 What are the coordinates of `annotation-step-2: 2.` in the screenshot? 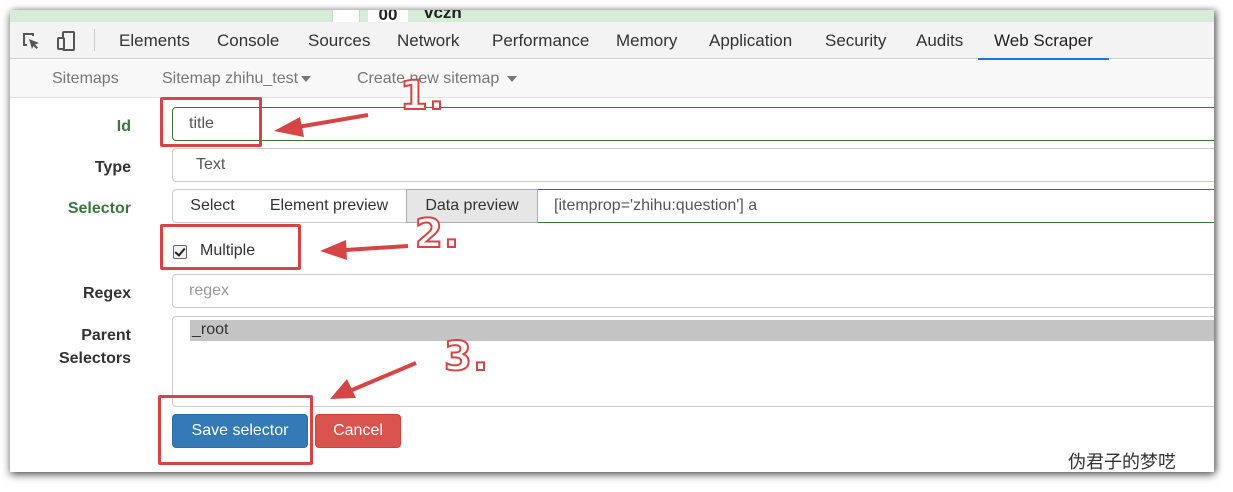 It's located at (437, 234).